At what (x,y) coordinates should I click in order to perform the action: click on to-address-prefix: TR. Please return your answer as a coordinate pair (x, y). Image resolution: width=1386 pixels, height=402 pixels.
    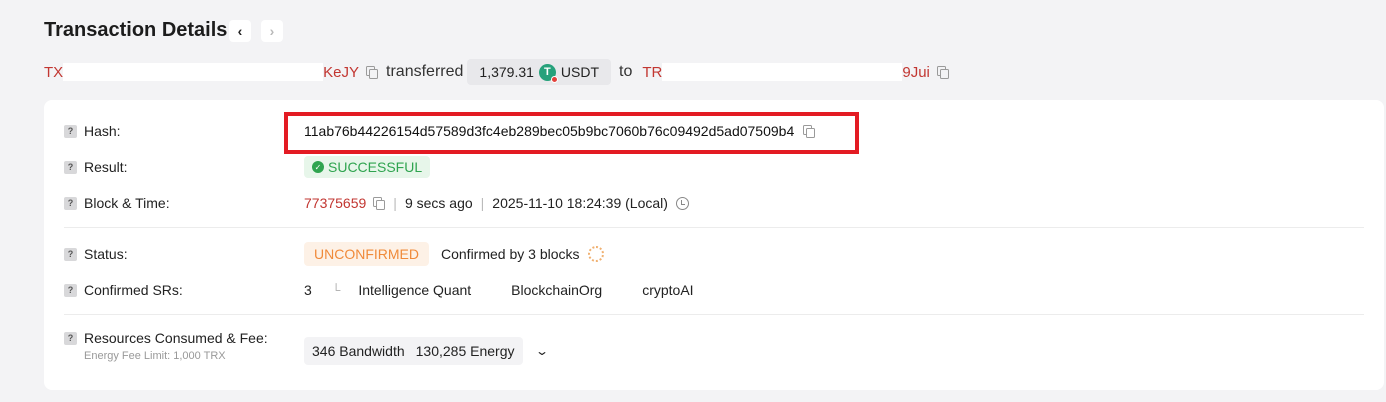
    Looking at the image, I should click on (652, 72).